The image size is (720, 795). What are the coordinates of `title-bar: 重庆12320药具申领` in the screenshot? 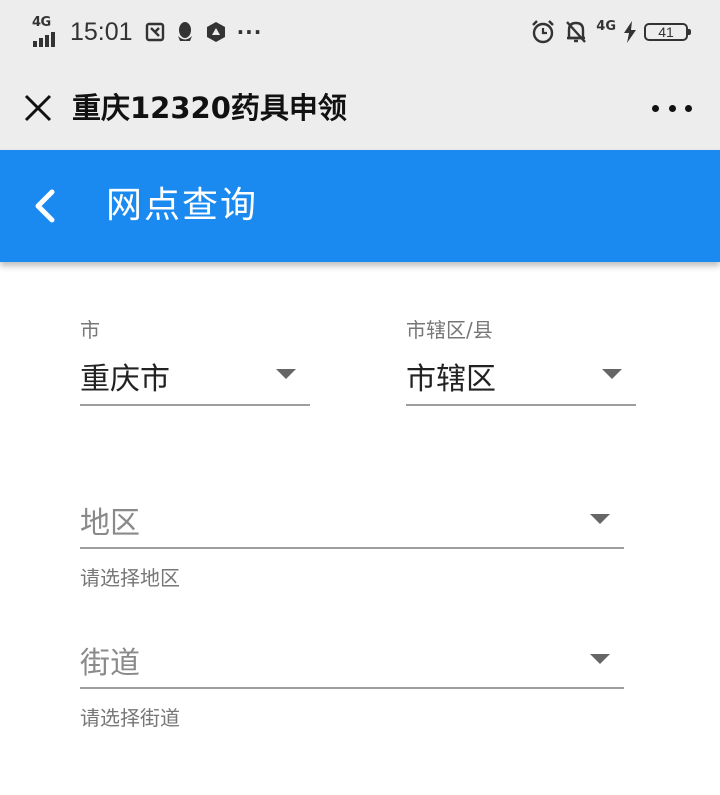 It's located at (360, 108).